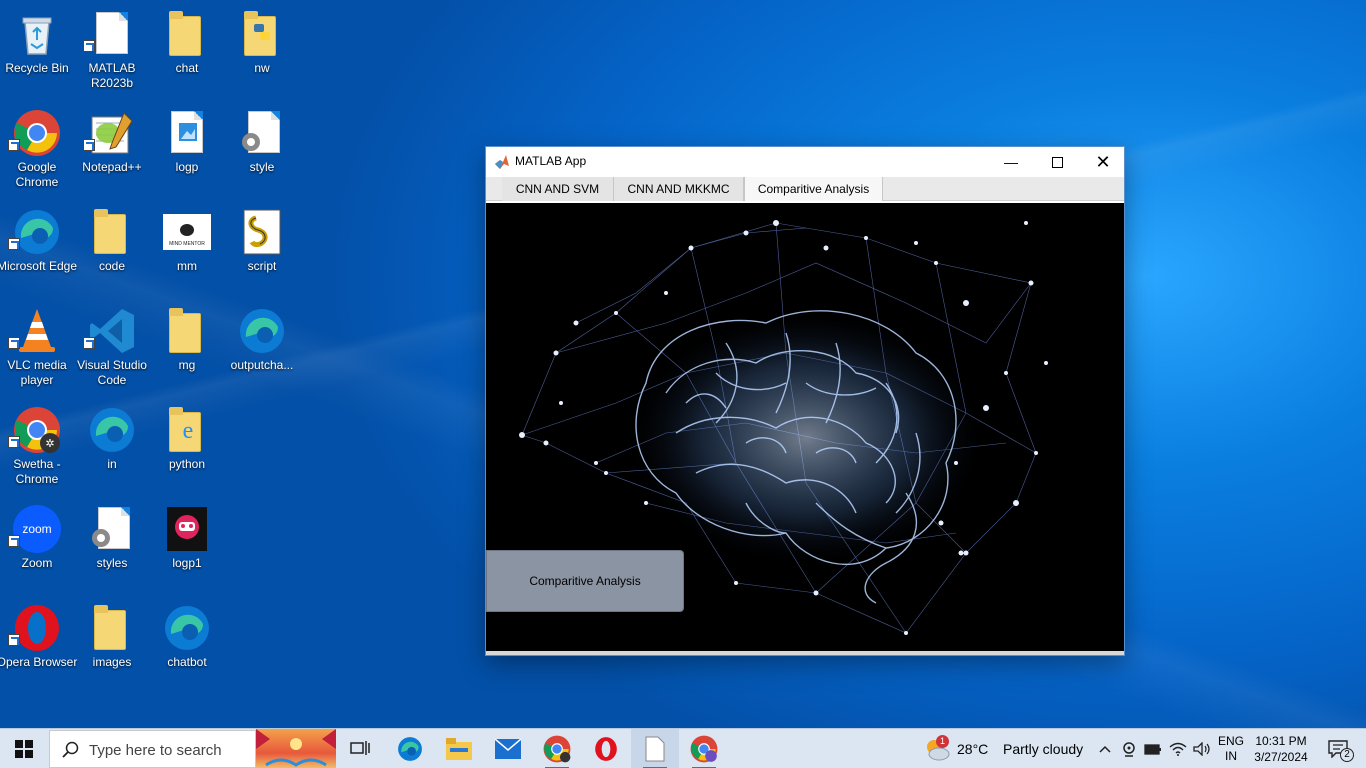 This screenshot has width=1366, height=768. What do you see at coordinates (112, 372) in the screenshot?
I see `desktop-icon-label: Visual Studio Code` at bounding box center [112, 372].